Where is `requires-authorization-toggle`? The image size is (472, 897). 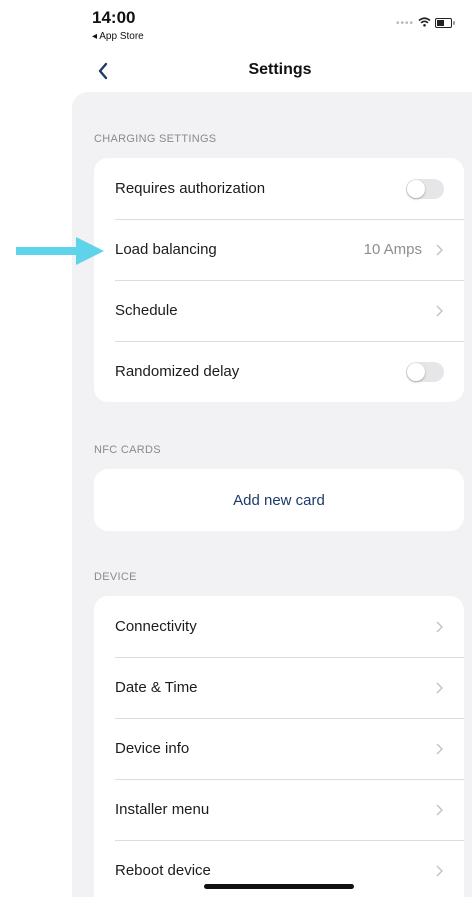
requires-authorization-toggle is located at coordinates (425, 188).